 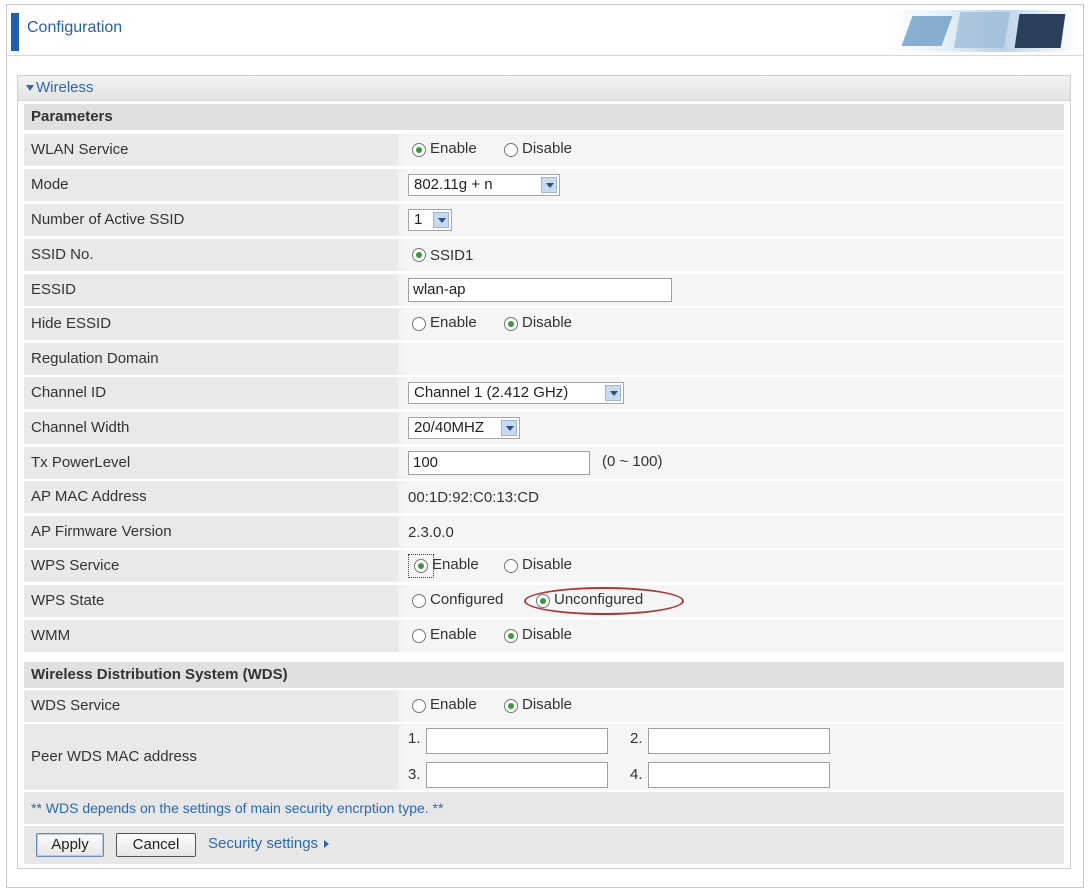 I want to click on label-channel-id: Channel ID, so click(x=211, y=393).